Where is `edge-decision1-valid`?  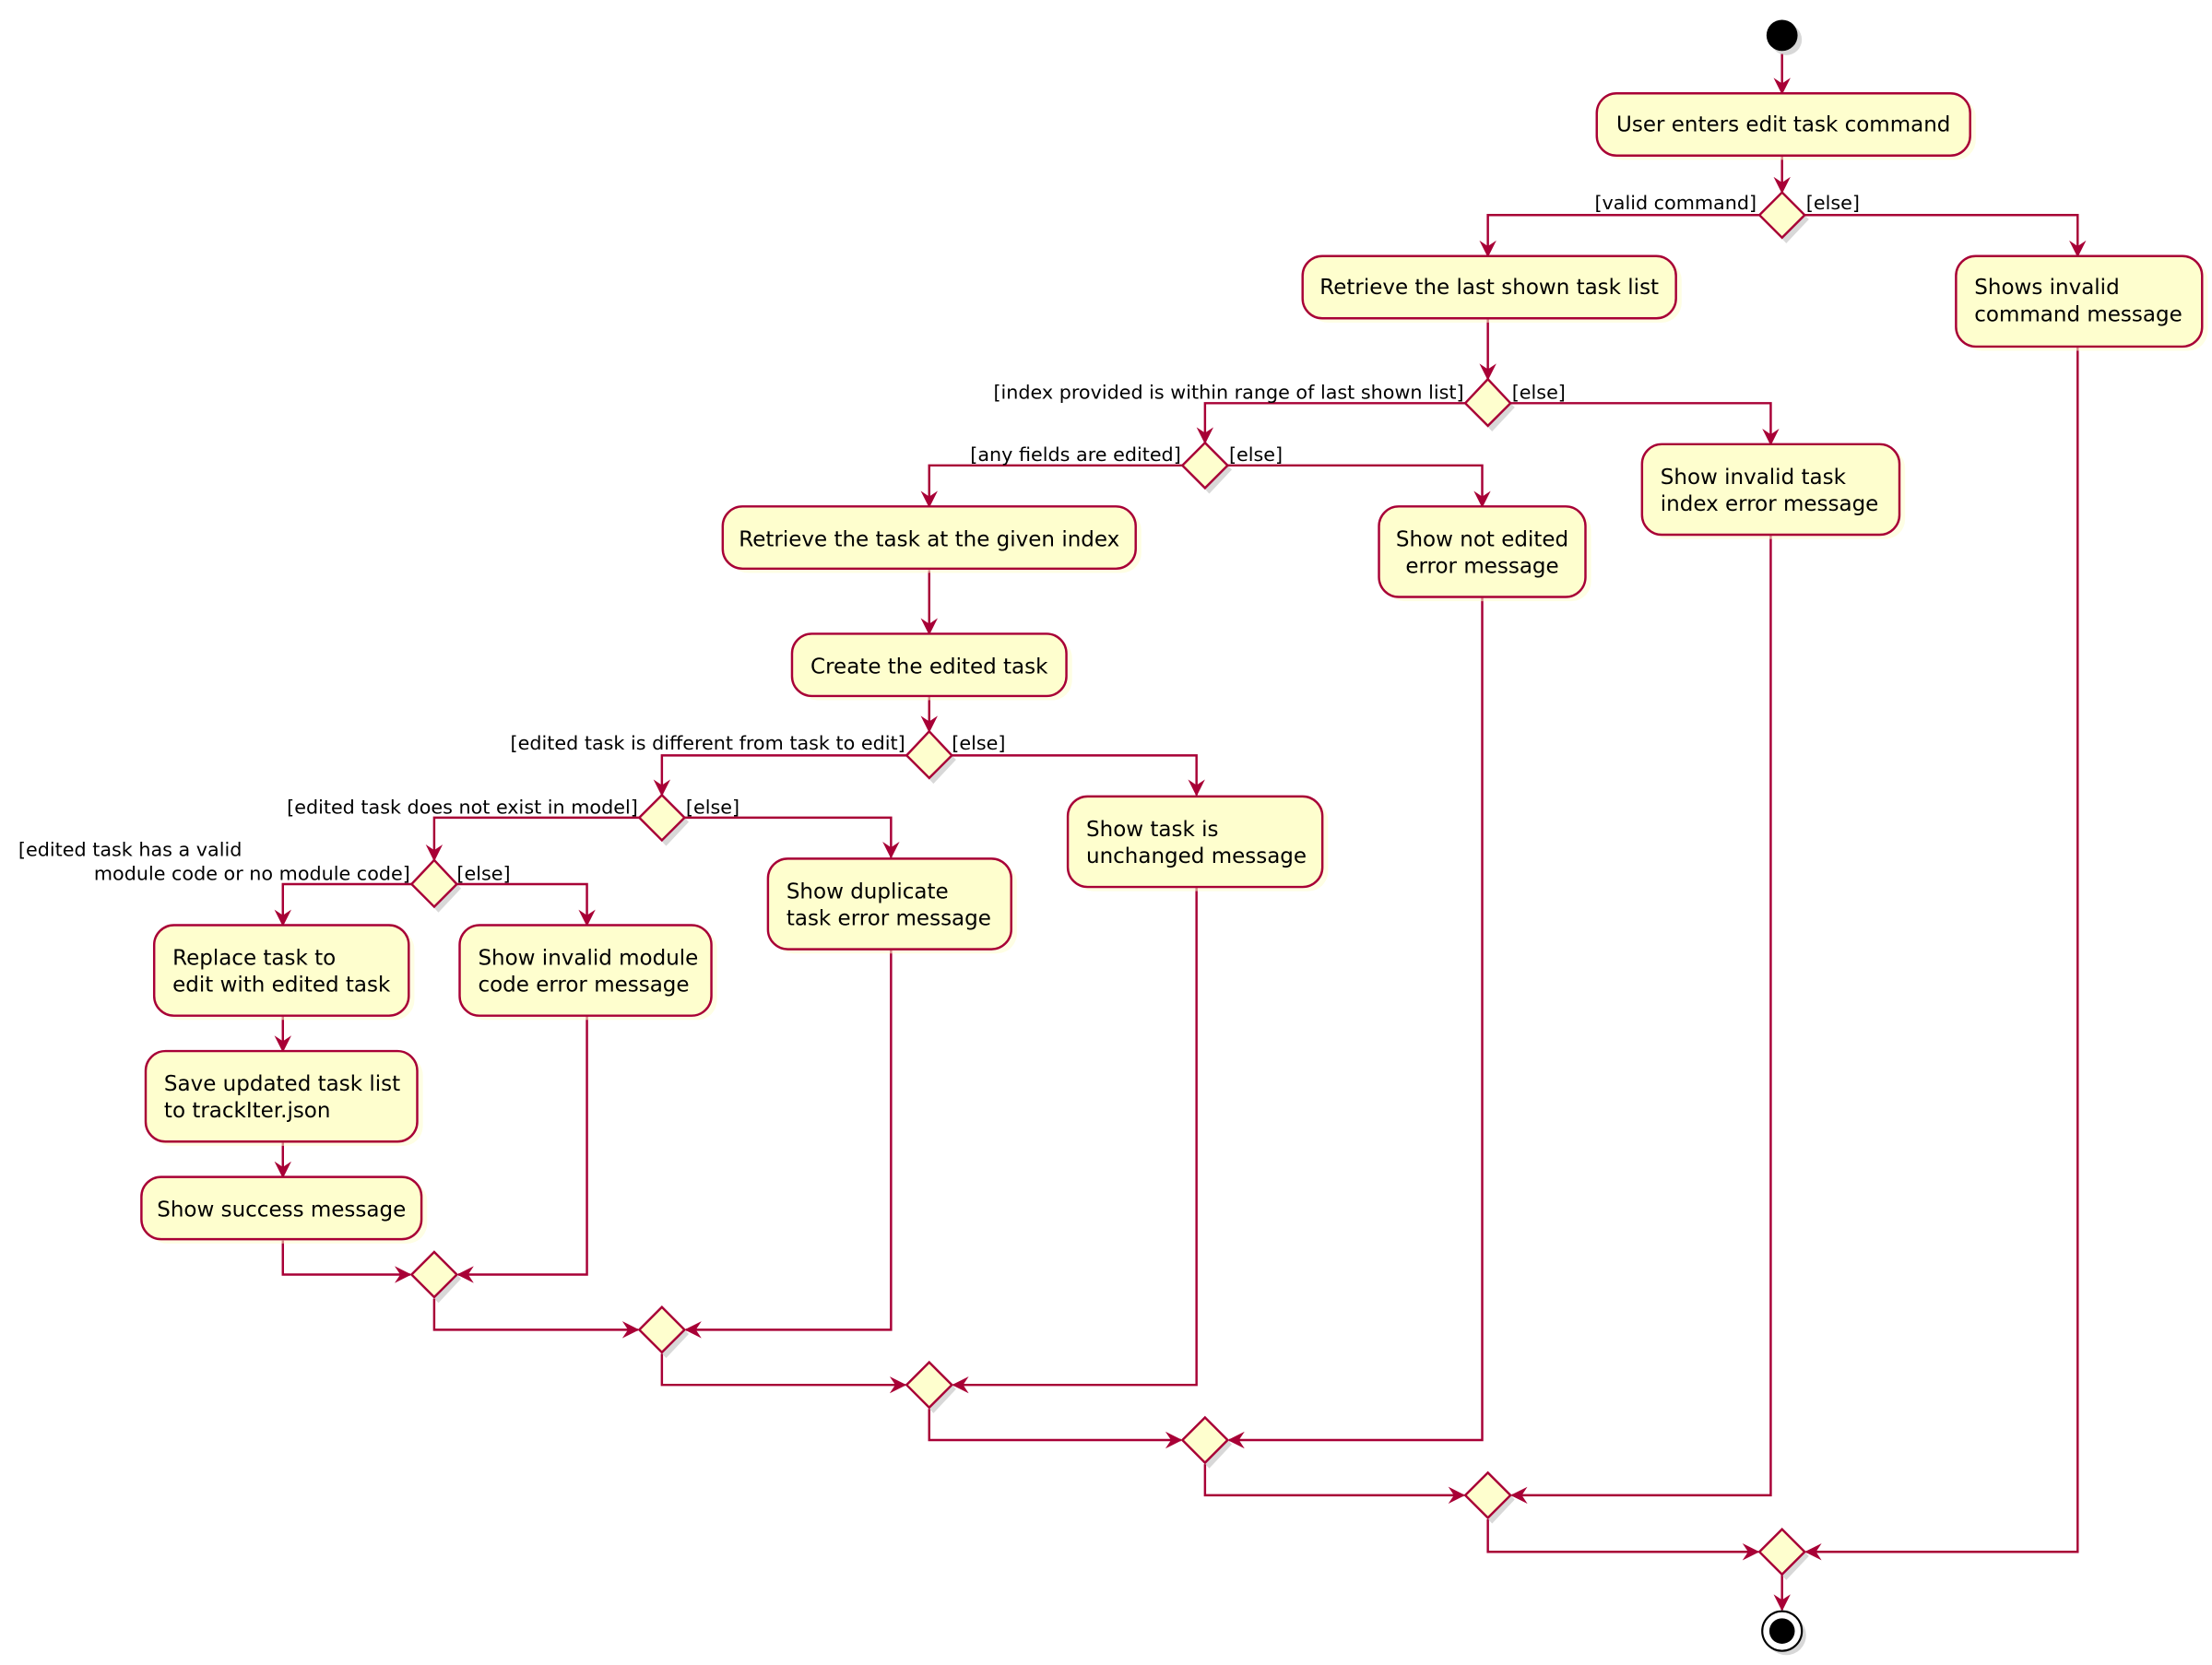
edge-decision1-valid is located at coordinates (1620, 236).